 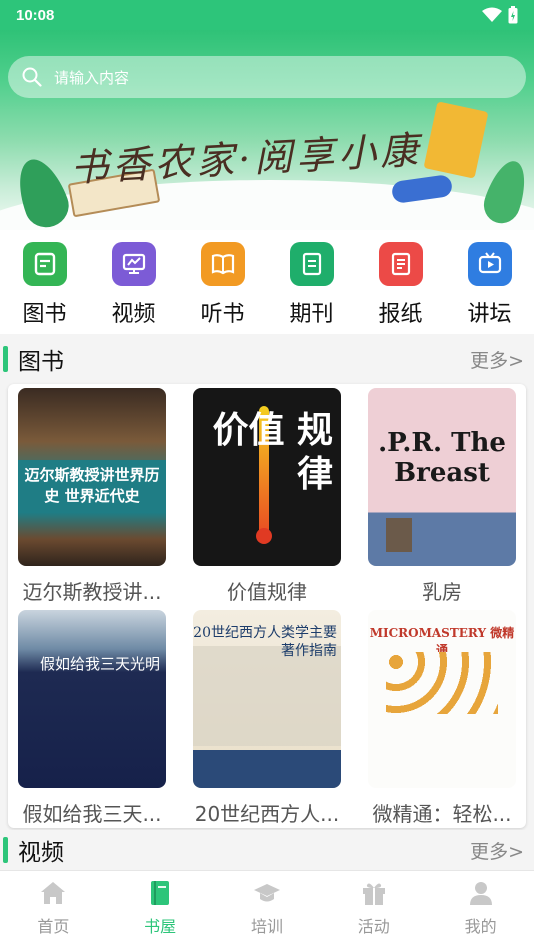 I want to click on book-cover: 20世纪西方人类学主要著作指南, so click(x=267, y=699).